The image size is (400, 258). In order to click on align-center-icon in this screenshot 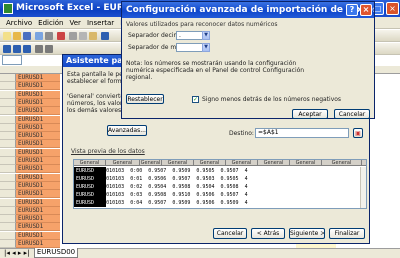, I will do `click(49, 49)`.